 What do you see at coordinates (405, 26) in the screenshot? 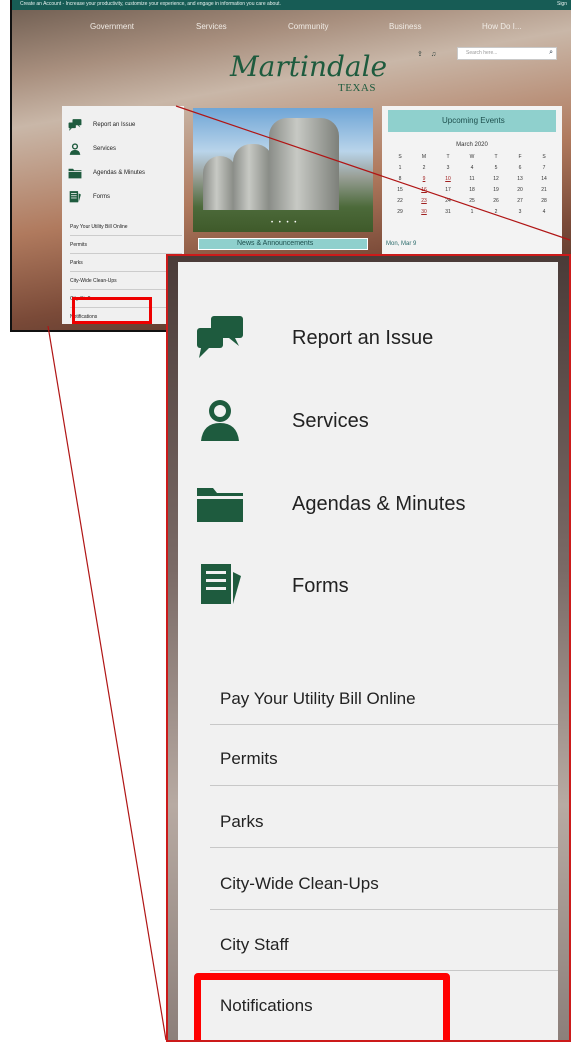
I see `nav-business: Business` at bounding box center [405, 26].